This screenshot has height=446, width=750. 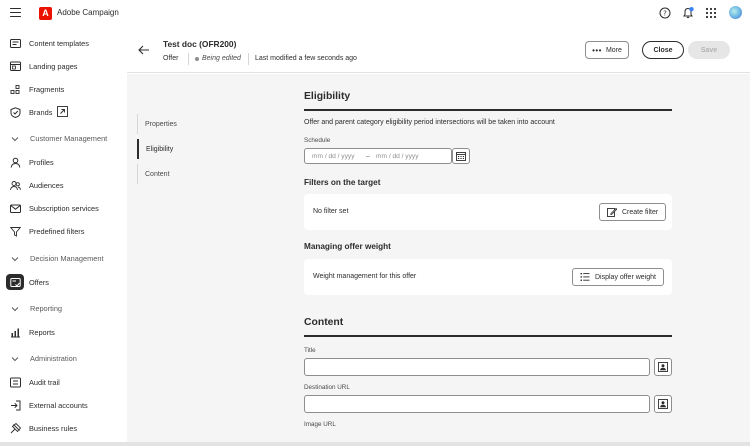 What do you see at coordinates (41, 112) in the screenshot?
I see `sidebar-item-label: Brands` at bounding box center [41, 112].